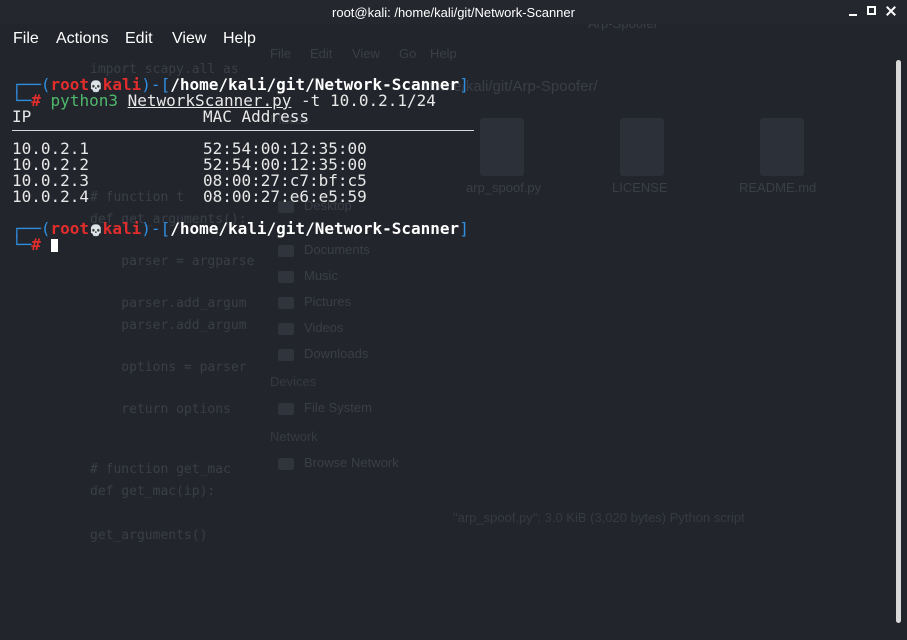 This screenshot has width=907, height=640. I want to click on pictures-icon, so click(286, 302).